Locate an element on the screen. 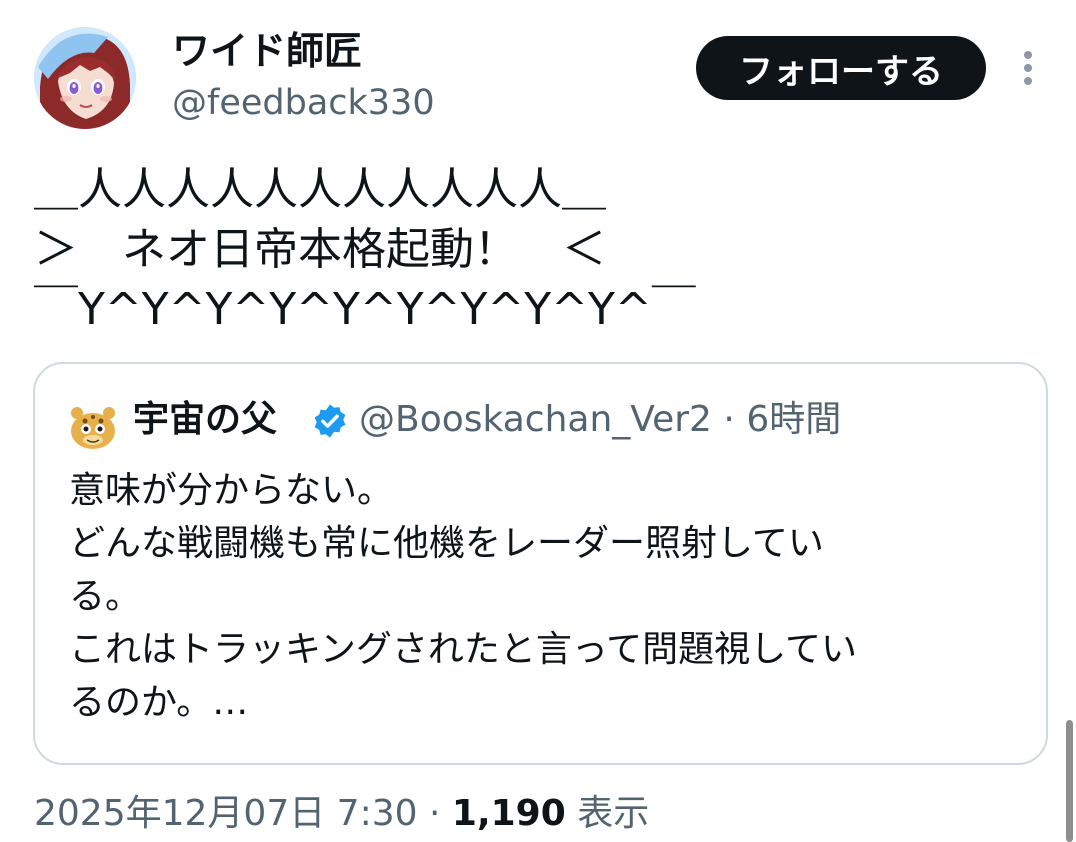 This screenshot has height=842, width=1076. anime-girl-avatar-icon is located at coordinates (85, 78).